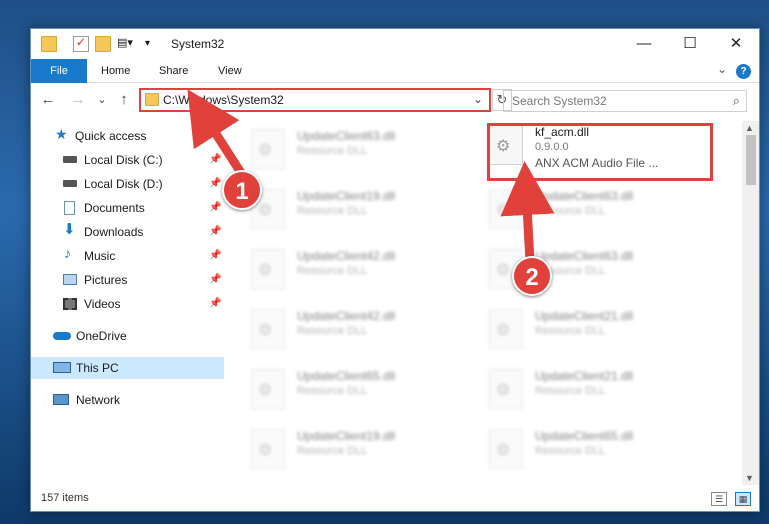  Describe the element at coordinates (751, 160) in the screenshot. I see `scrollbar-thumb` at that location.